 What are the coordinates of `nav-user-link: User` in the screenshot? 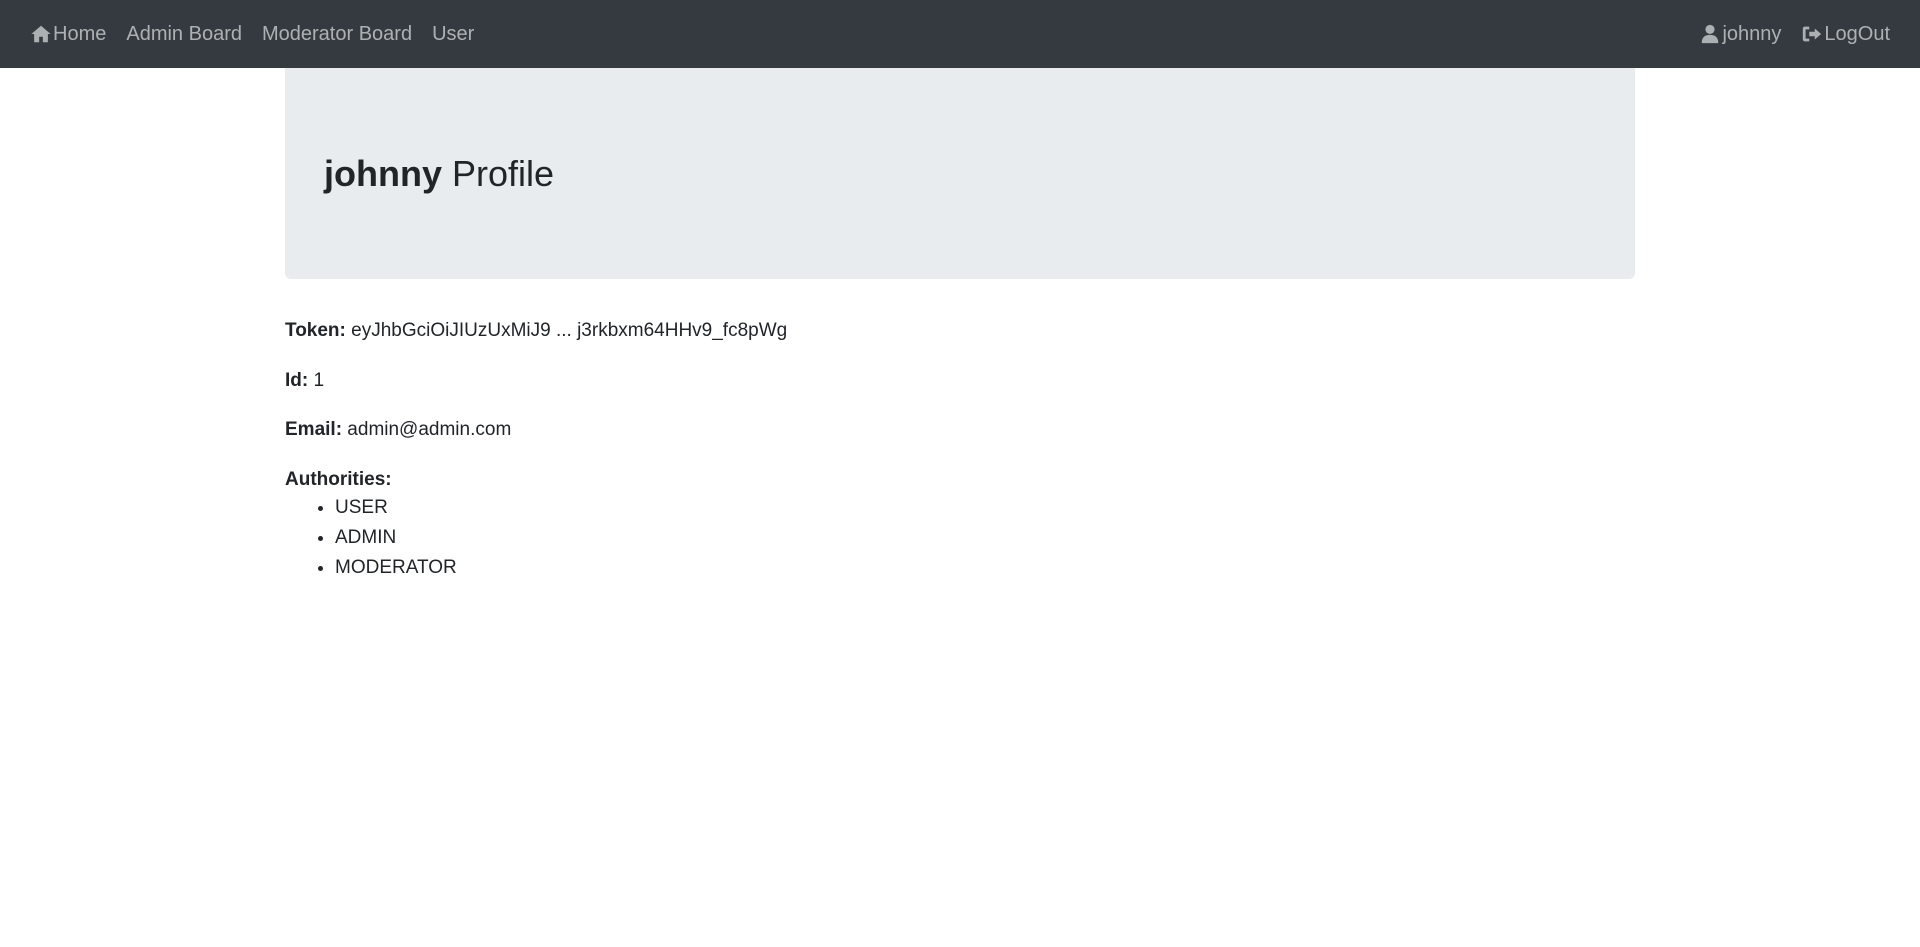 It's located at (453, 34).